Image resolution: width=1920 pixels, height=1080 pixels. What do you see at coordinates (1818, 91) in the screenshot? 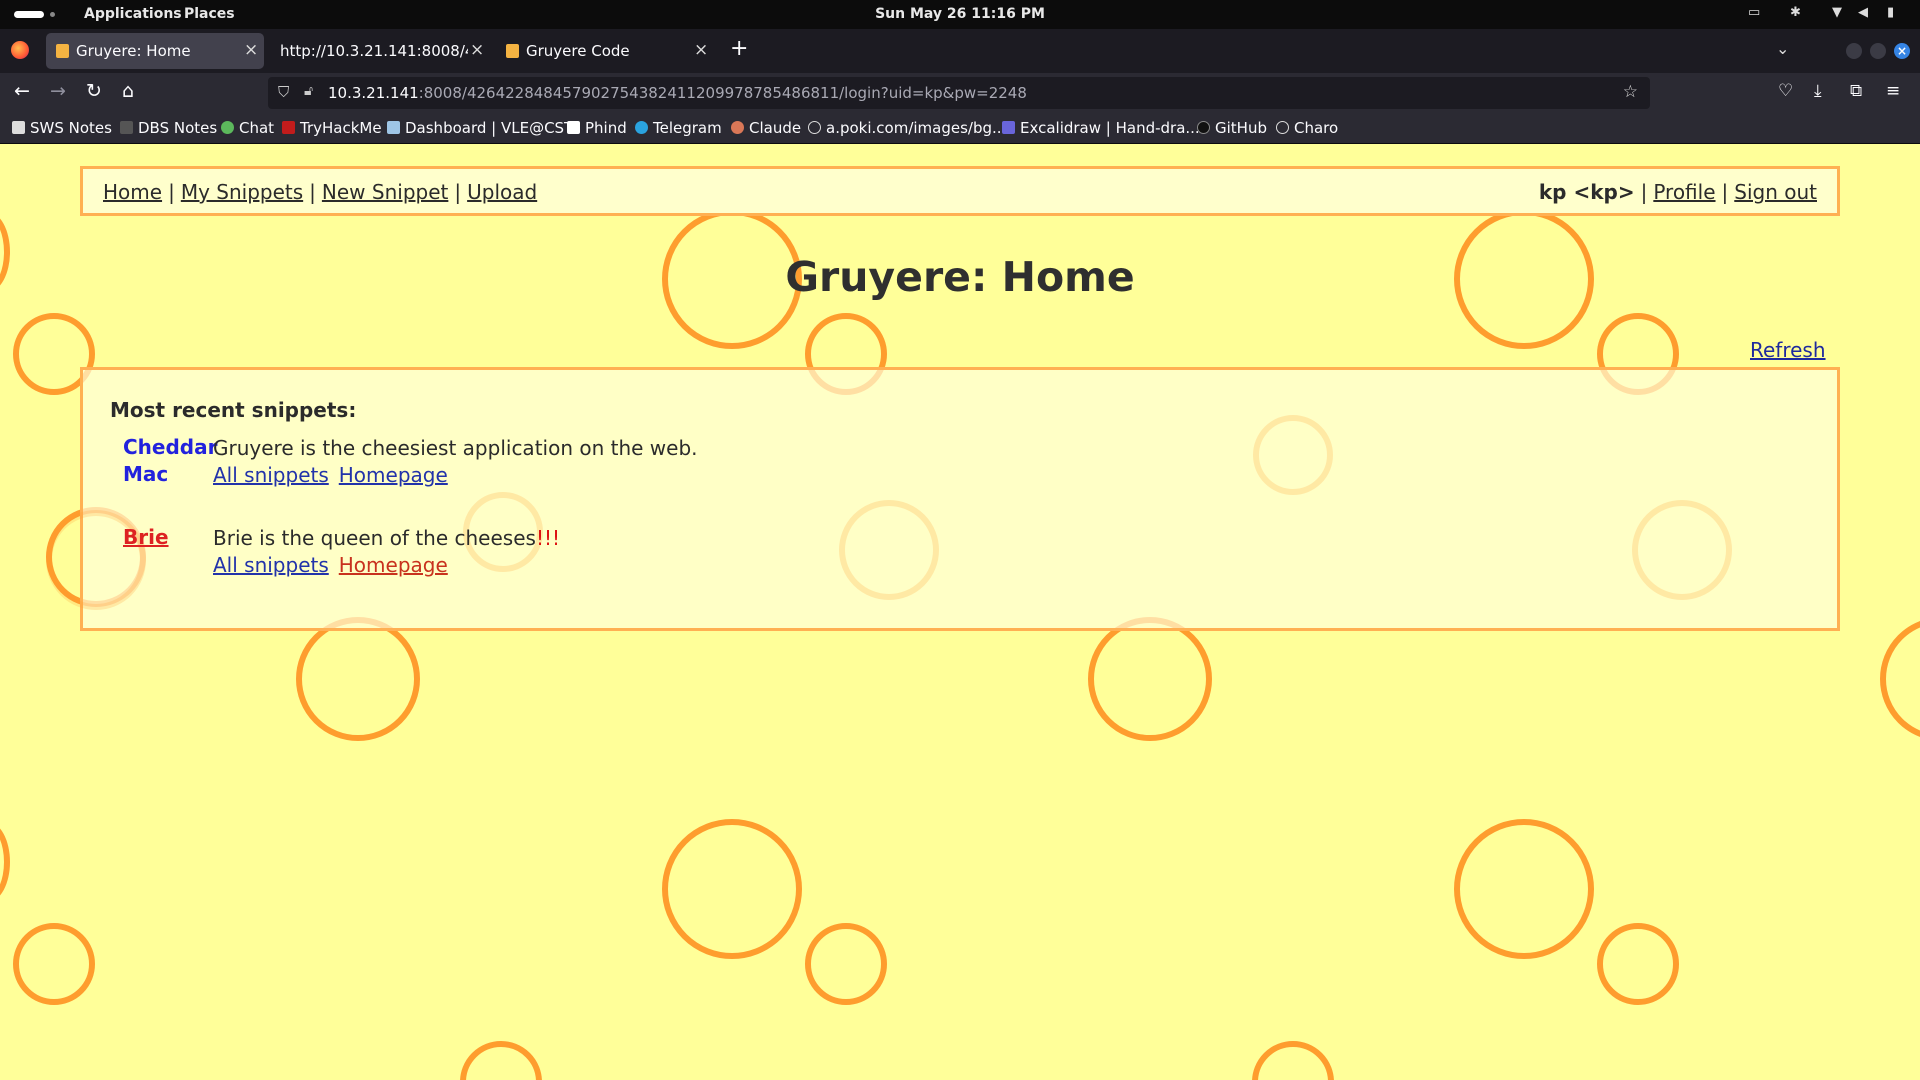
I see `downloads-icon: ⤓` at bounding box center [1818, 91].